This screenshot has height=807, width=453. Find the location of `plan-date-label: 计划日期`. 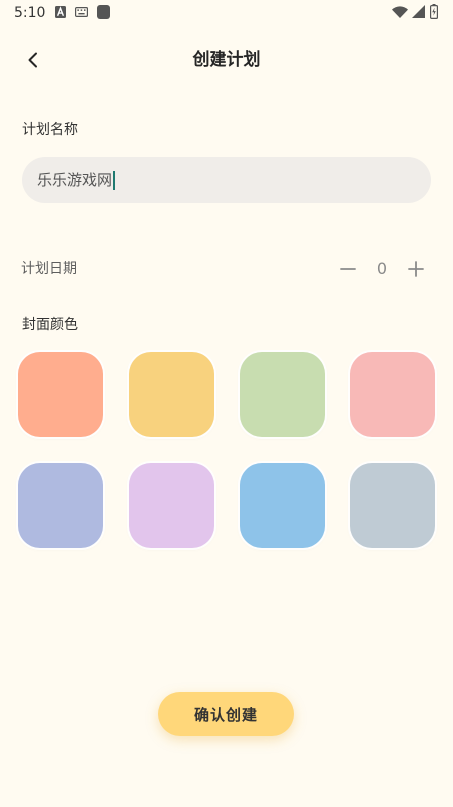

plan-date-label: 计划日期 is located at coordinates (49, 269).